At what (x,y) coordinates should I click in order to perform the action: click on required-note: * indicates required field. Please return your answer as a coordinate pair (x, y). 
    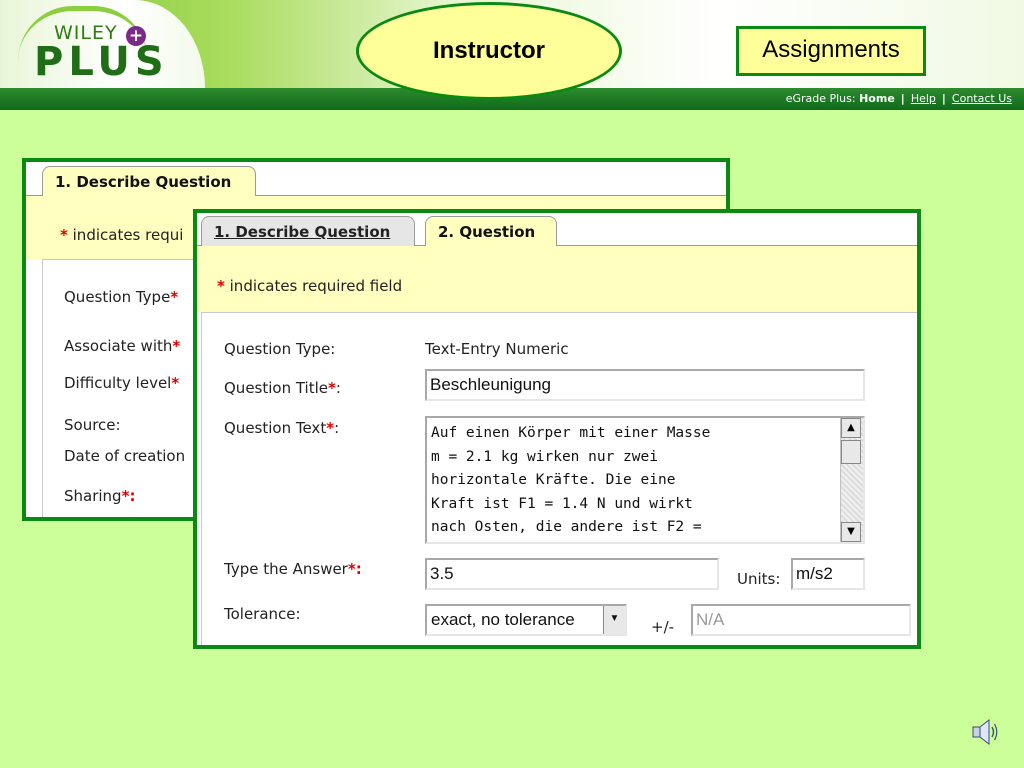
    Looking at the image, I should click on (310, 286).